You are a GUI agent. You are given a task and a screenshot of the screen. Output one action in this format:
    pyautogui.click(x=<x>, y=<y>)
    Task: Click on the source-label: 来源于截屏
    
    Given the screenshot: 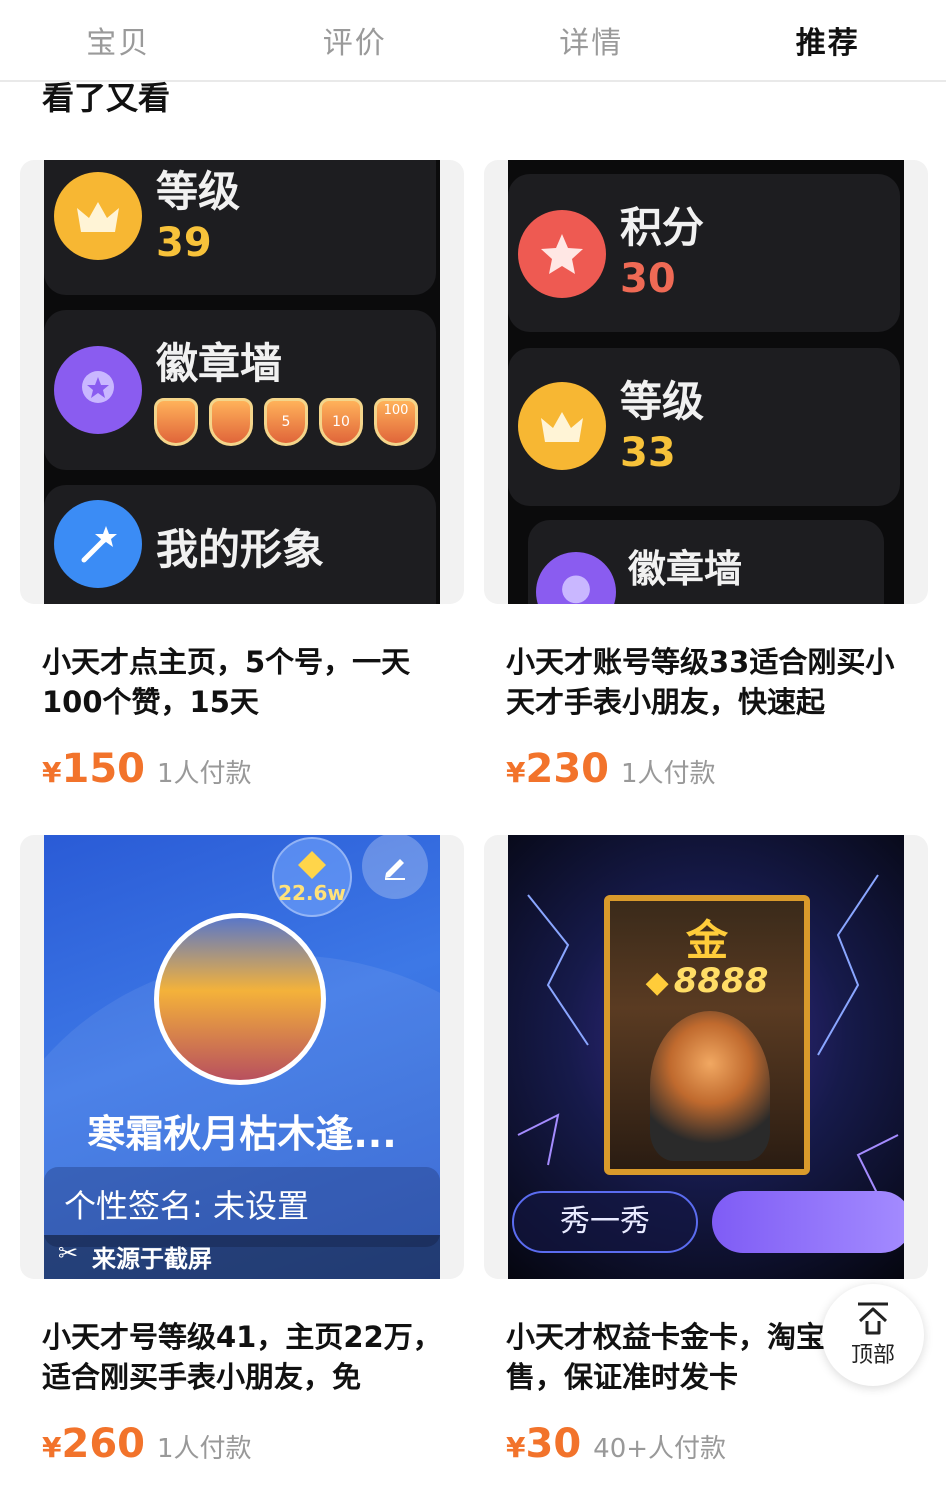 What is the action you would take?
    pyautogui.click(x=152, y=1259)
    